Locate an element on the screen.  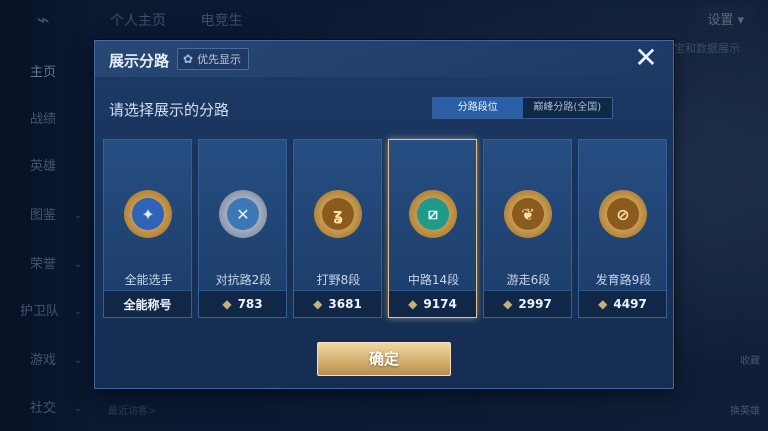
confirm-button: 确定 is located at coordinates (384, 359).